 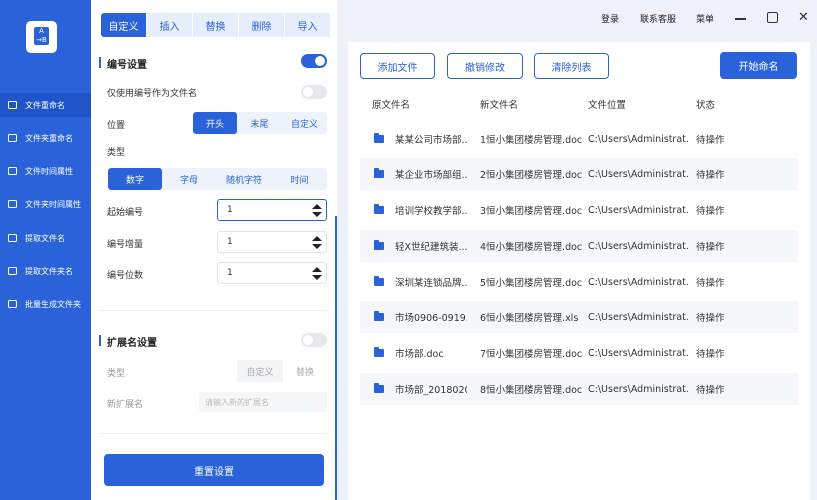 I want to click on type-selector: 数字 字母 随机字符 时间, so click(x=217, y=179).